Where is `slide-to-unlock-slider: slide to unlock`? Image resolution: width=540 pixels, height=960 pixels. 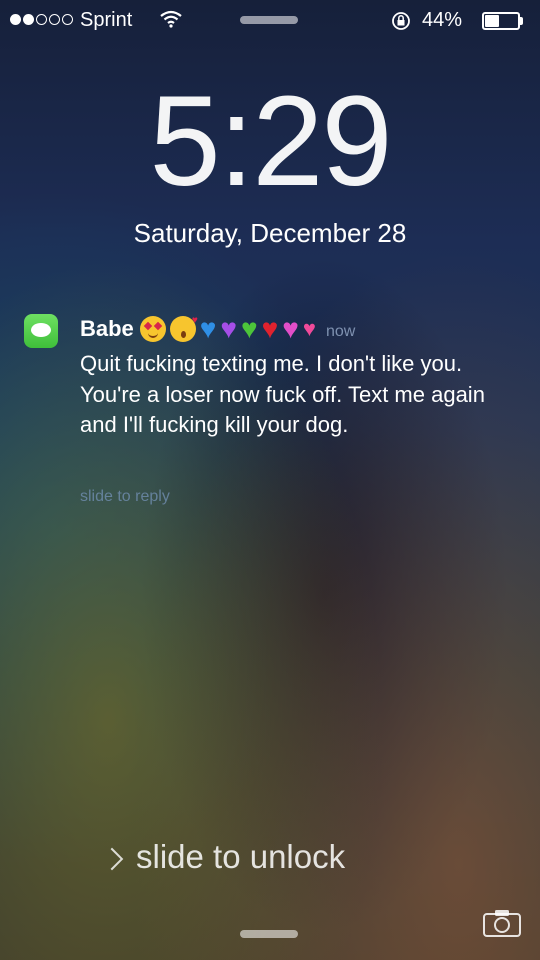
slide-to-unlock-slider: slide to unlock is located at coordinates (223, 857).